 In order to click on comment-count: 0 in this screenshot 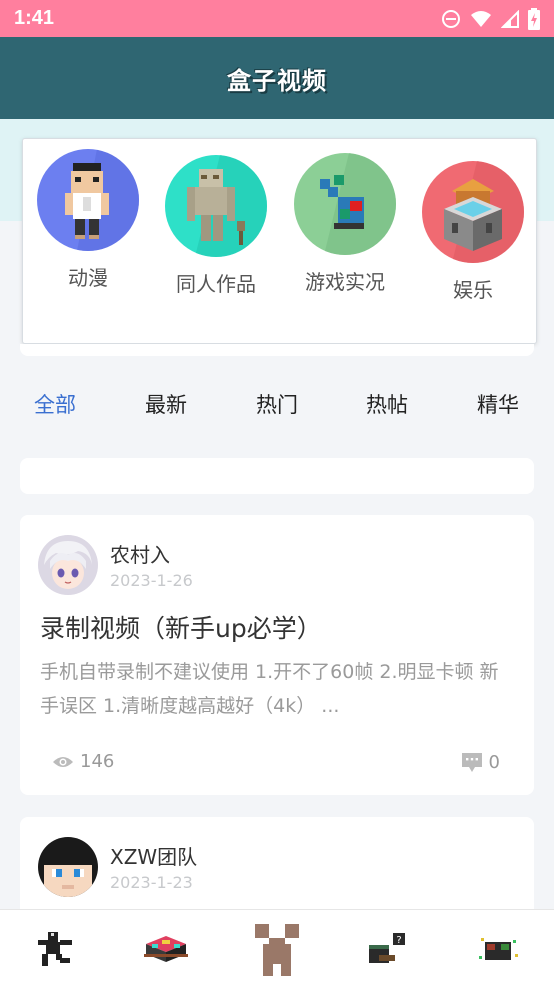, I will do `click(480, 762)`.